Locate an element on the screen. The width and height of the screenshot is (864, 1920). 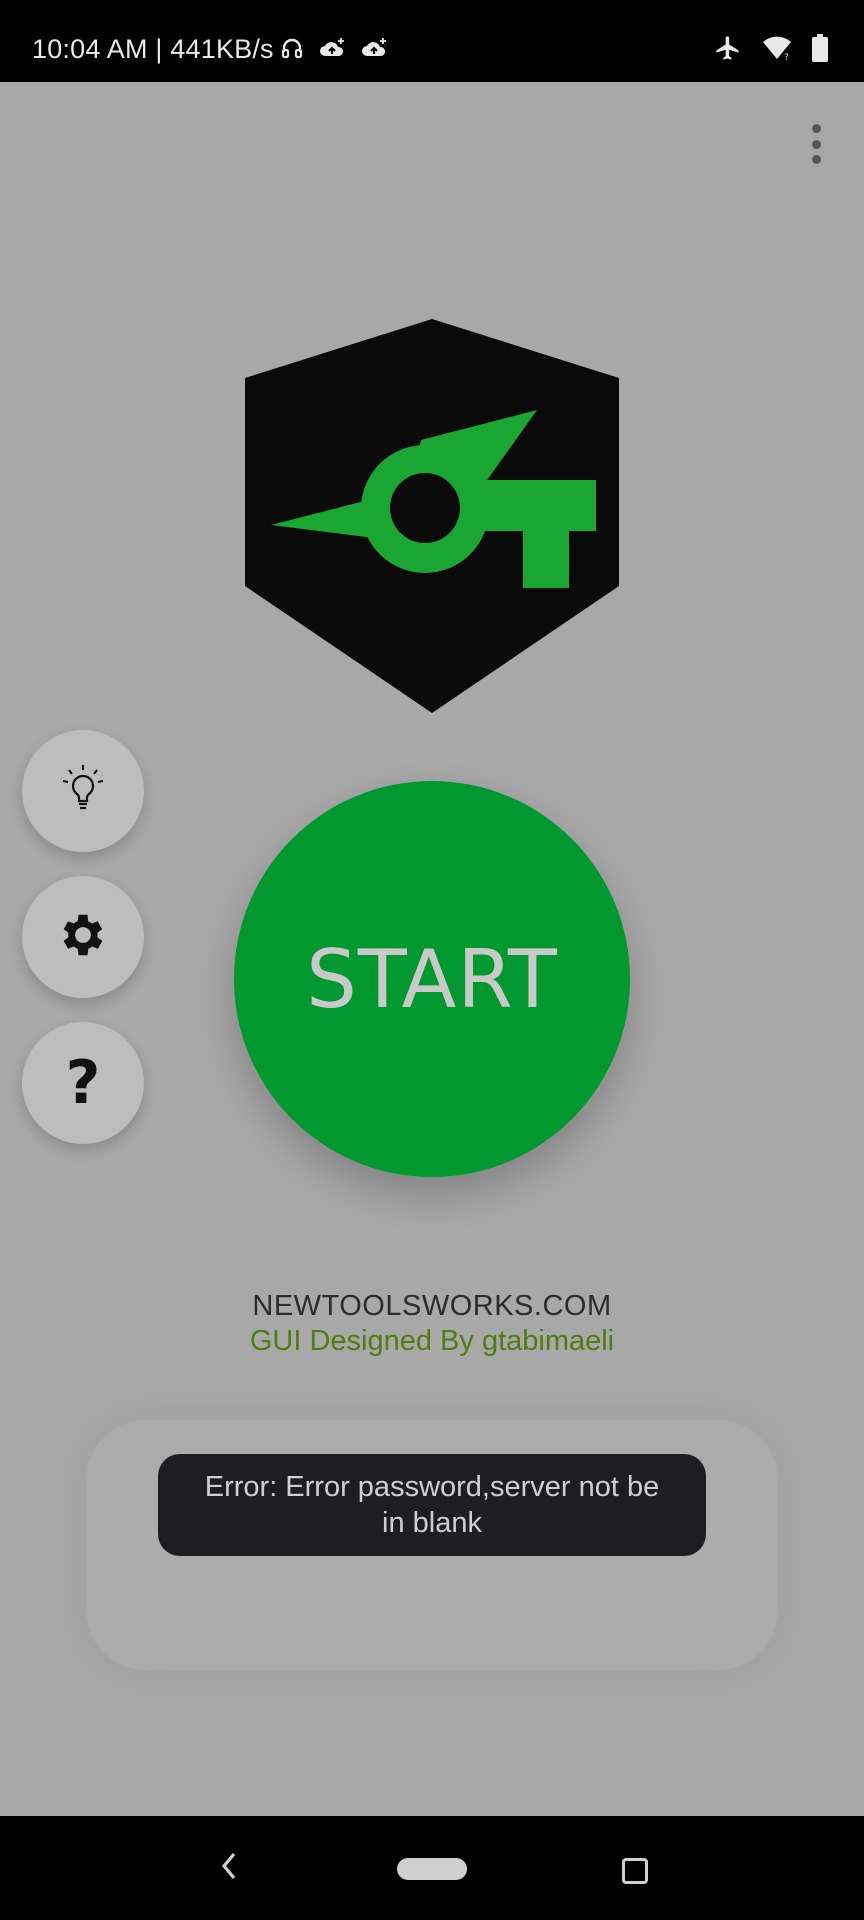
recents-icon is located at coordinates (635, 1871).